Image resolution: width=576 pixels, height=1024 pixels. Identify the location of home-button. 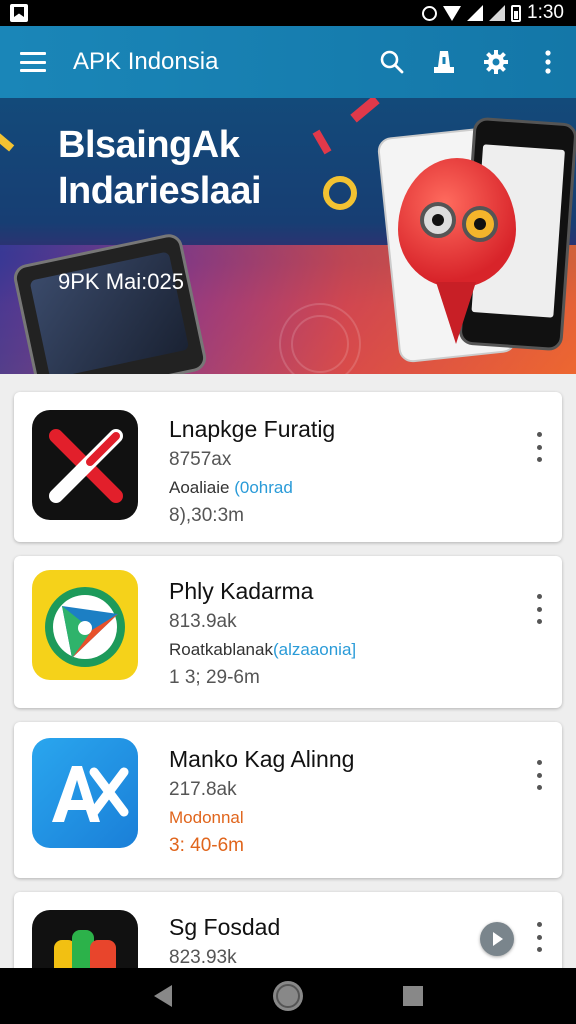
(288, 996).